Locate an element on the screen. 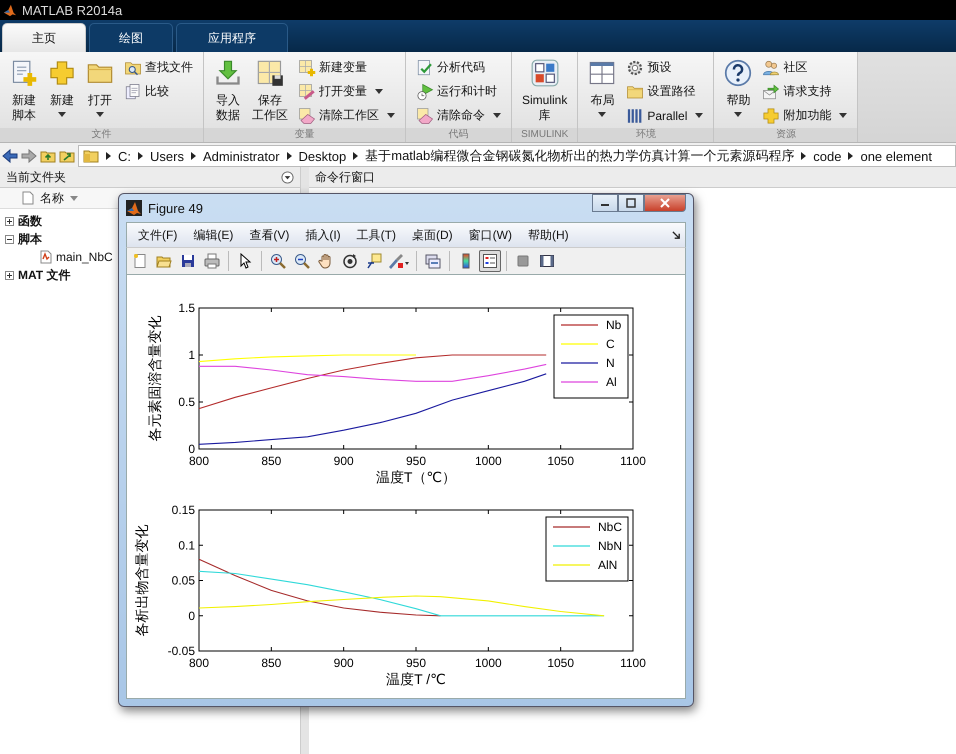 The width and height of the screenshot is (956, 754). ribbon-button: 社区 is located at coordinates (805, 67).